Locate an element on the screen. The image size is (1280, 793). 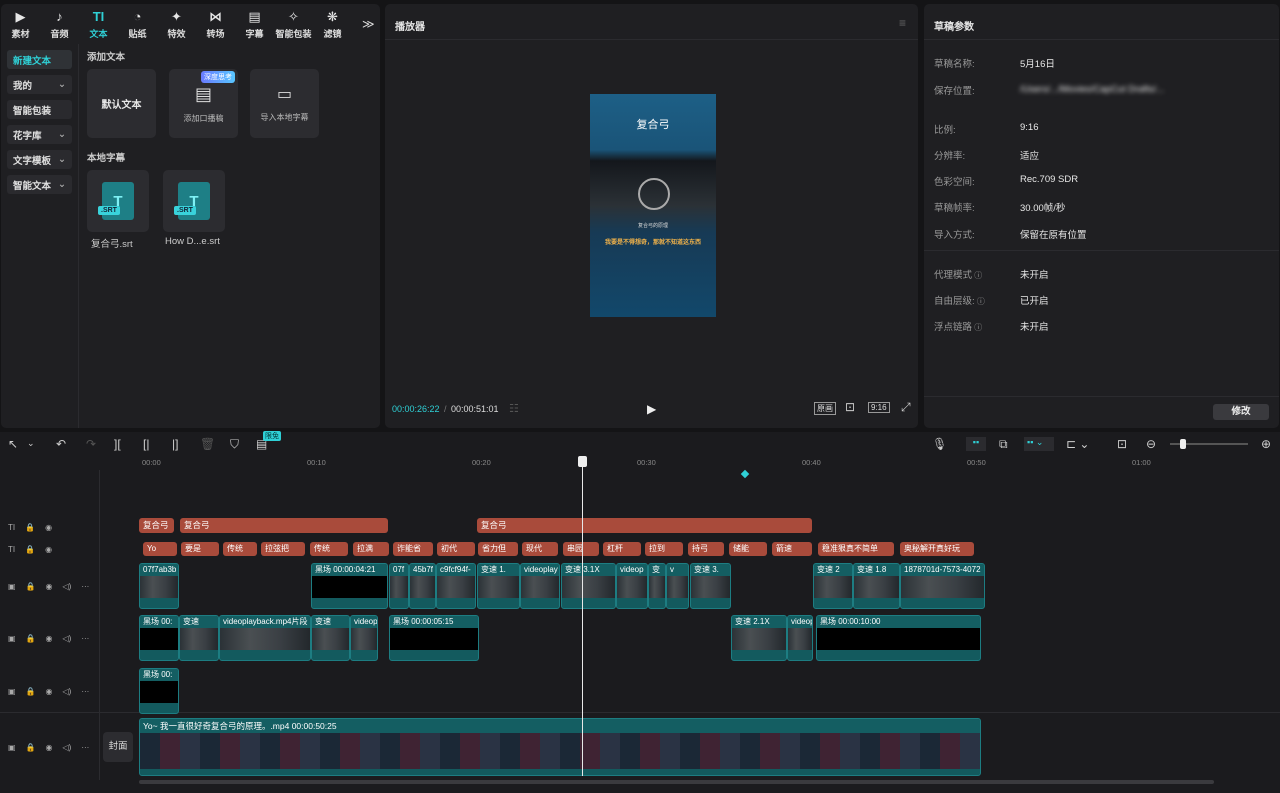
fullscreen-icon: ⤢ is located at coordinates (906, 407).